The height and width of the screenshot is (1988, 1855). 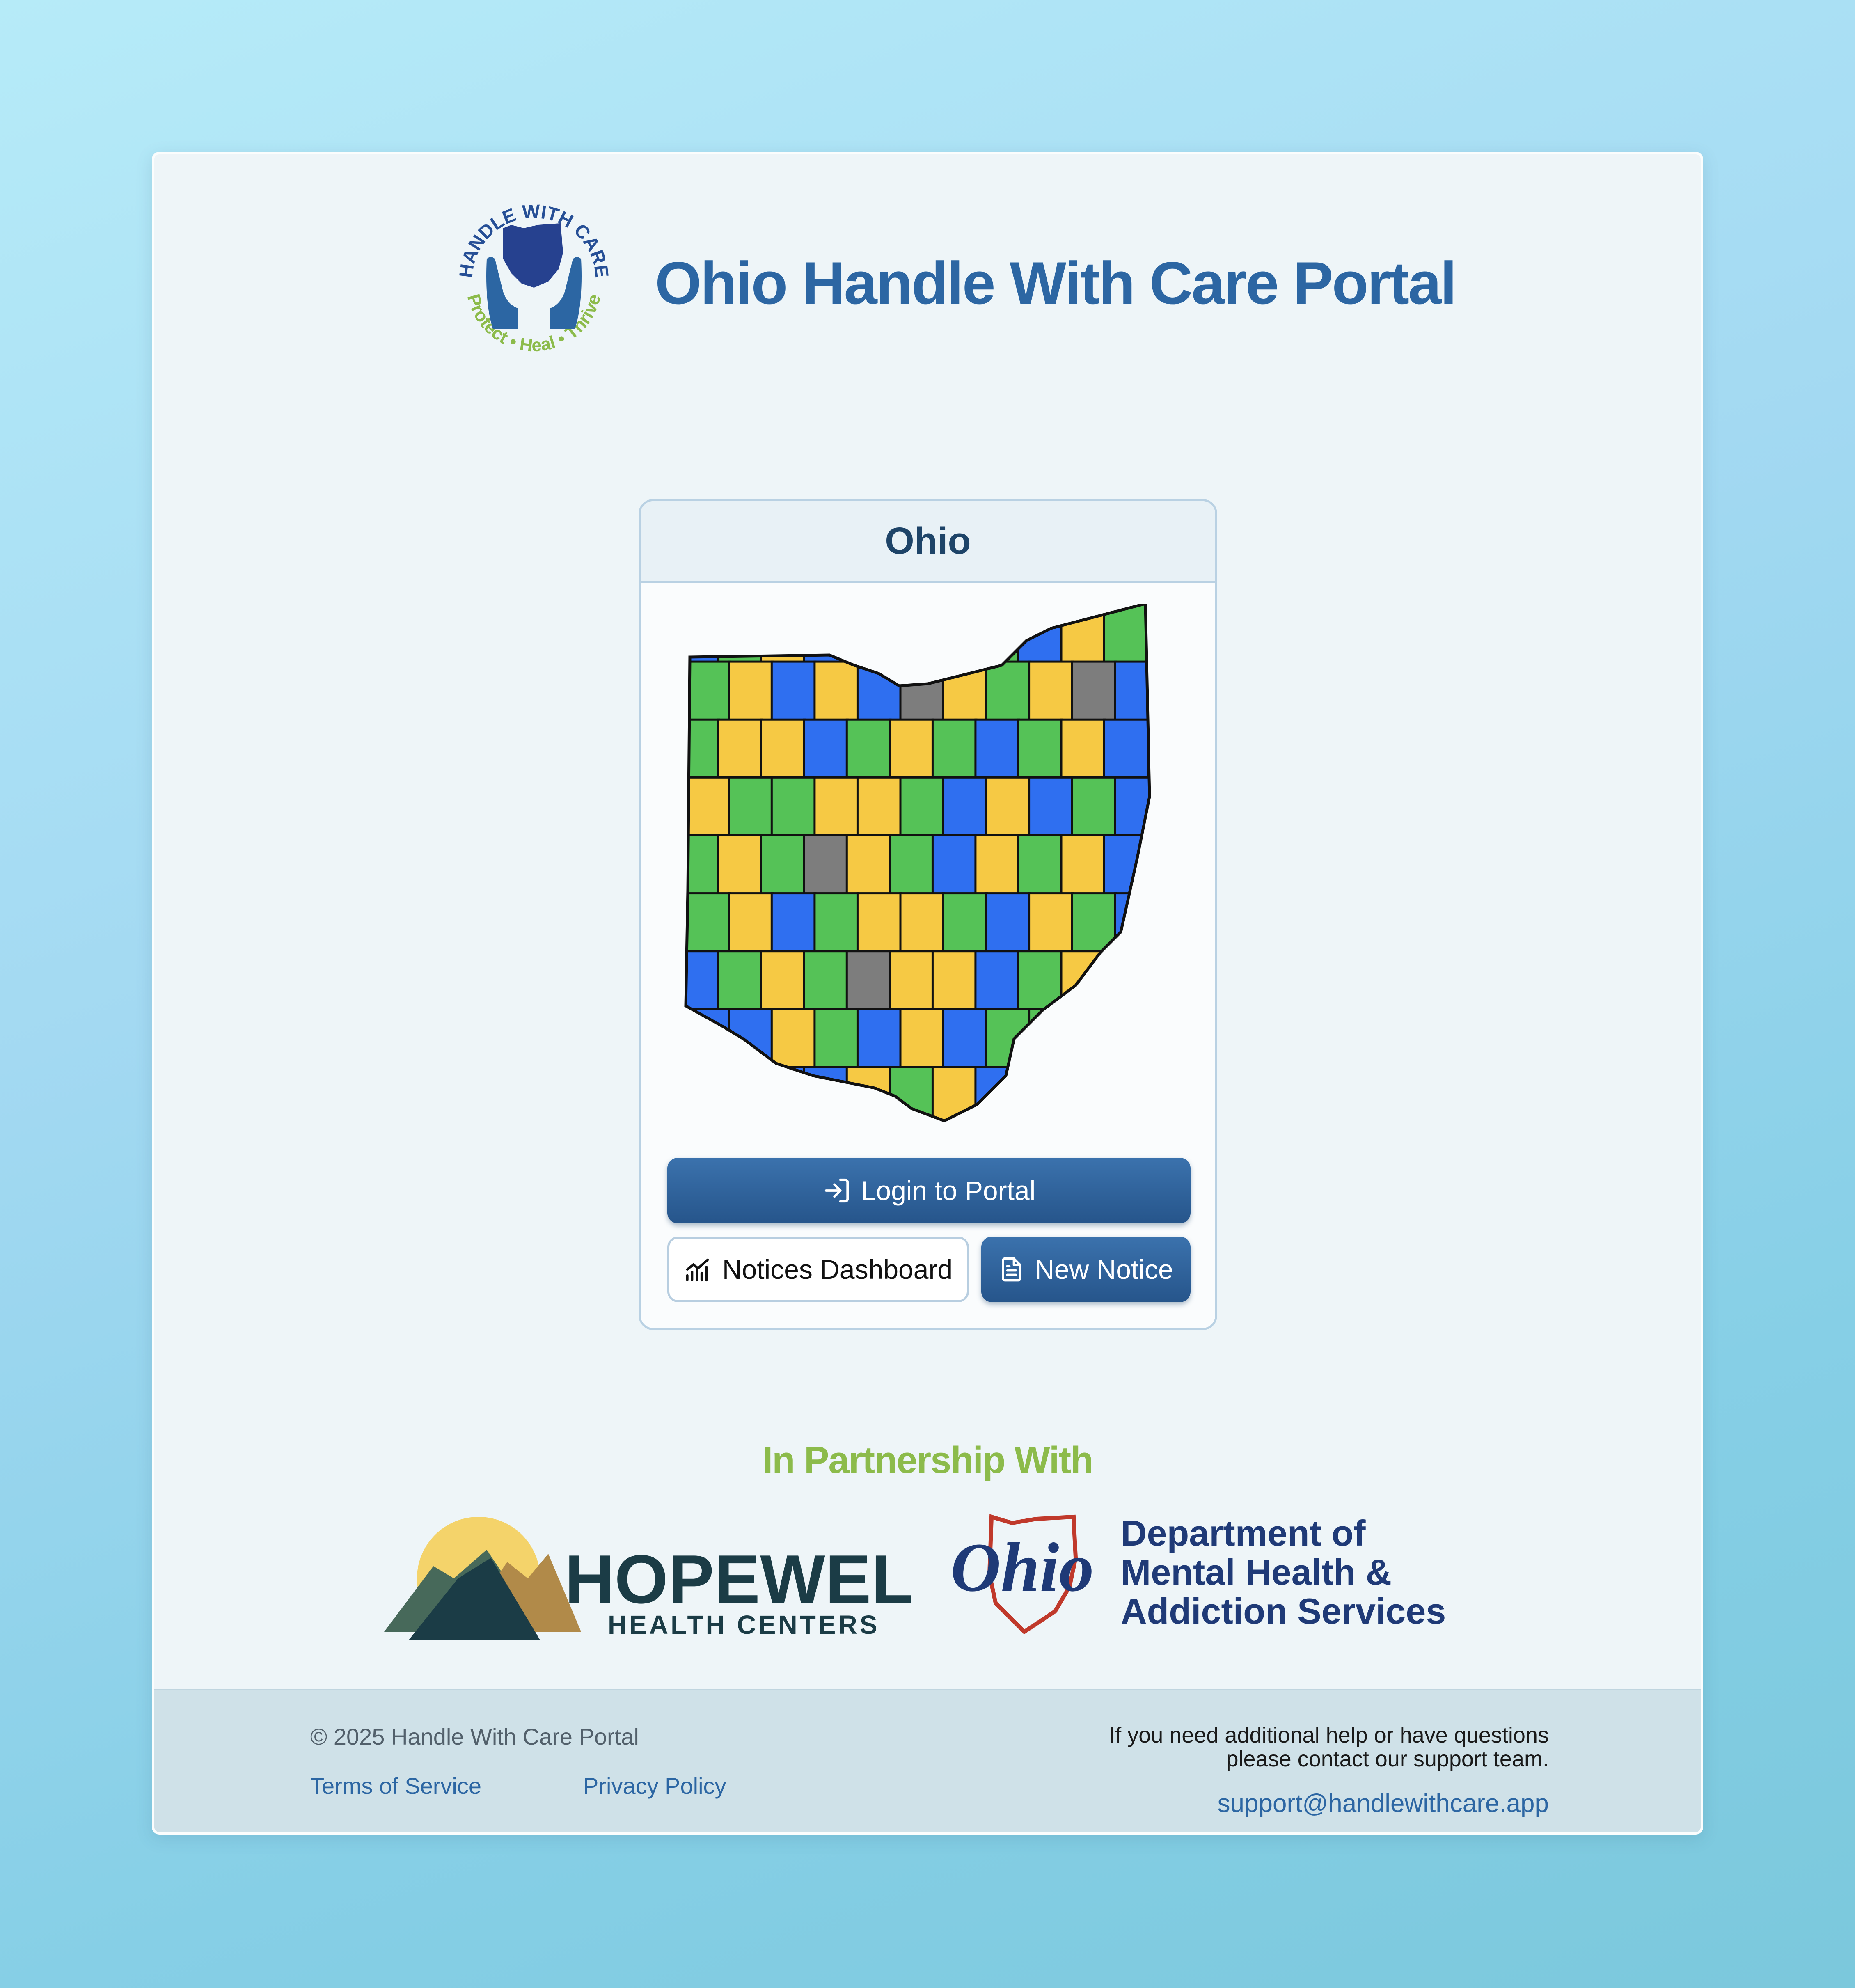 What do you see at coordinates (1012, 1269) in the screenshot?
I see `document-icon` at bounding box center [1012, 1269].